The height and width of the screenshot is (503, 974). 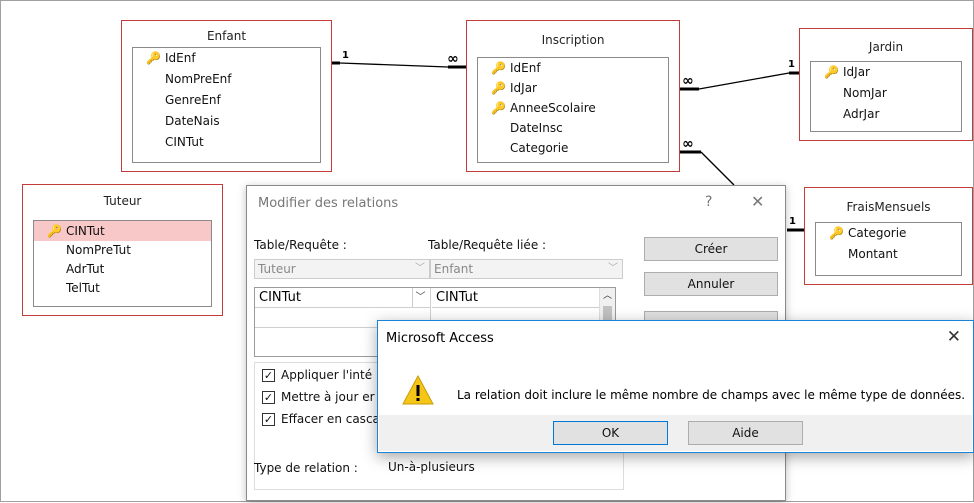 I want to click on right-field-cell: CINTut, so click(x=516, y=298).